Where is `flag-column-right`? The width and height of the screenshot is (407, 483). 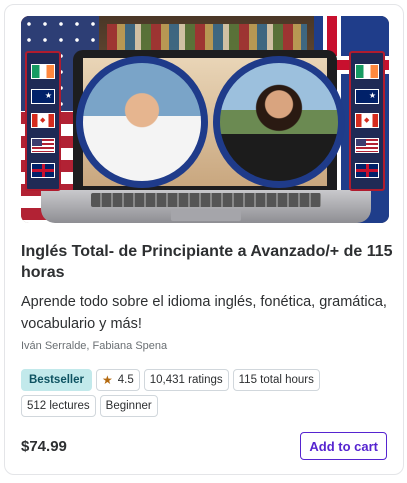 flag-column-right is located at coordinates (367, 121).